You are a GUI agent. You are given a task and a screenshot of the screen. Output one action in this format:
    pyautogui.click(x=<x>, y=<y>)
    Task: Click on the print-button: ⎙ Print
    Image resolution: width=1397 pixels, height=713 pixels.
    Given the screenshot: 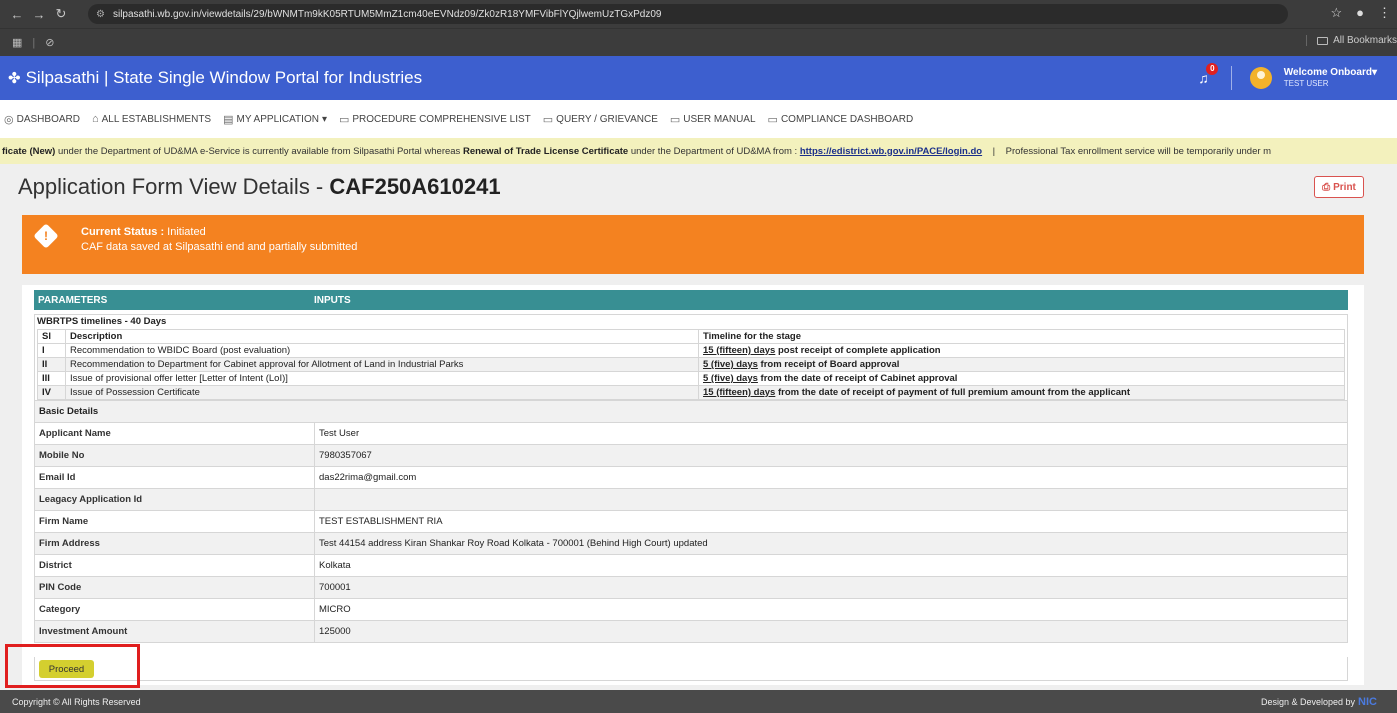 What is the action you would take?
    pyautogui.click(x=1339, y=187)
    